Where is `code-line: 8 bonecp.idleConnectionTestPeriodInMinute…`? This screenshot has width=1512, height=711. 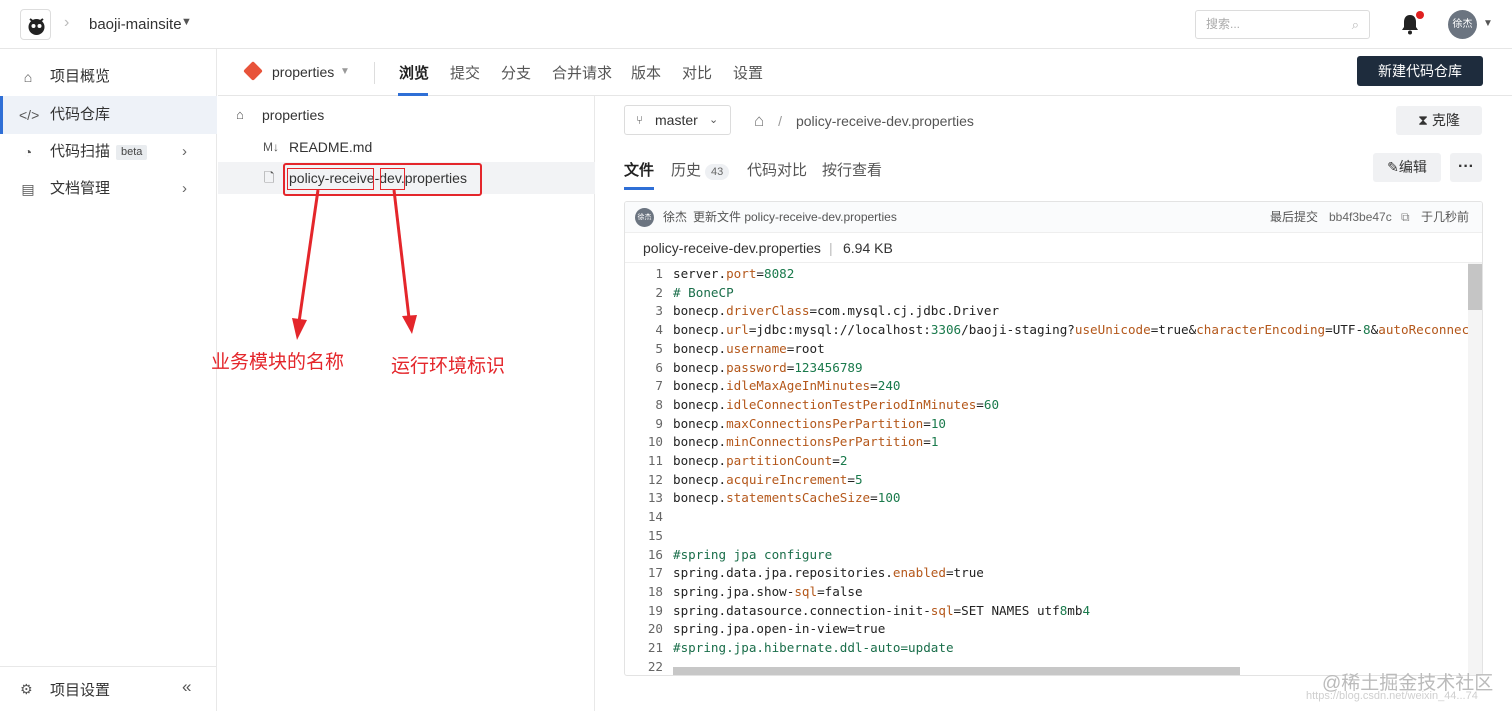 code-line: 8 bonecp.idleConnectionTestPeriodInMinute… is located at coordinates (1046, 405).